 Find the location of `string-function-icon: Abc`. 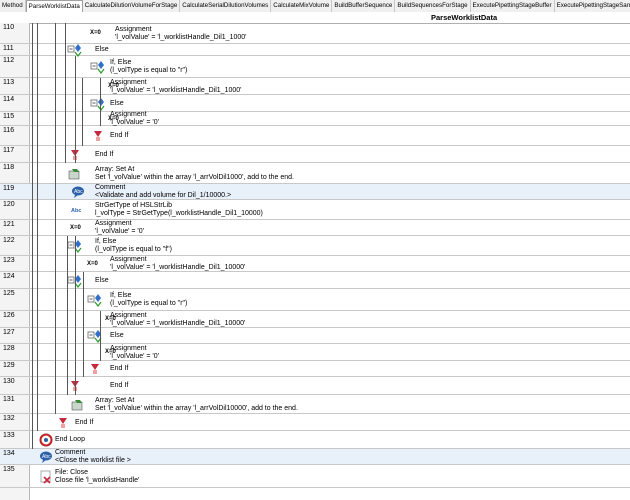

string-function-icon: Abc is located at coordinates (76, 211).